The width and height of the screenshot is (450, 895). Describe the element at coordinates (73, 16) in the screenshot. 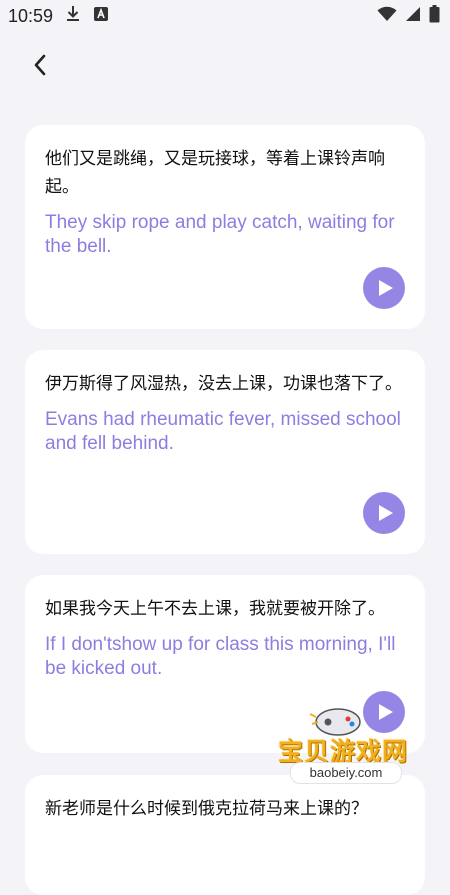

I see `download-icon` at that location.